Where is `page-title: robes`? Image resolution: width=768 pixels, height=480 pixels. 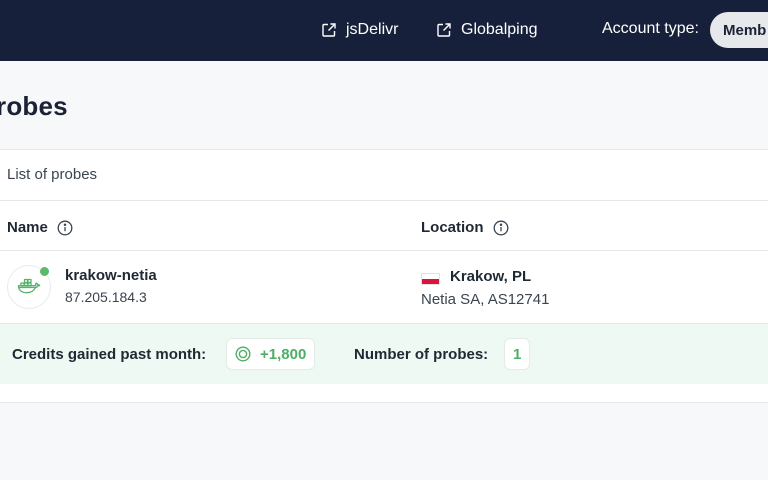 page-title: robes is located at coordinates (34, 106).